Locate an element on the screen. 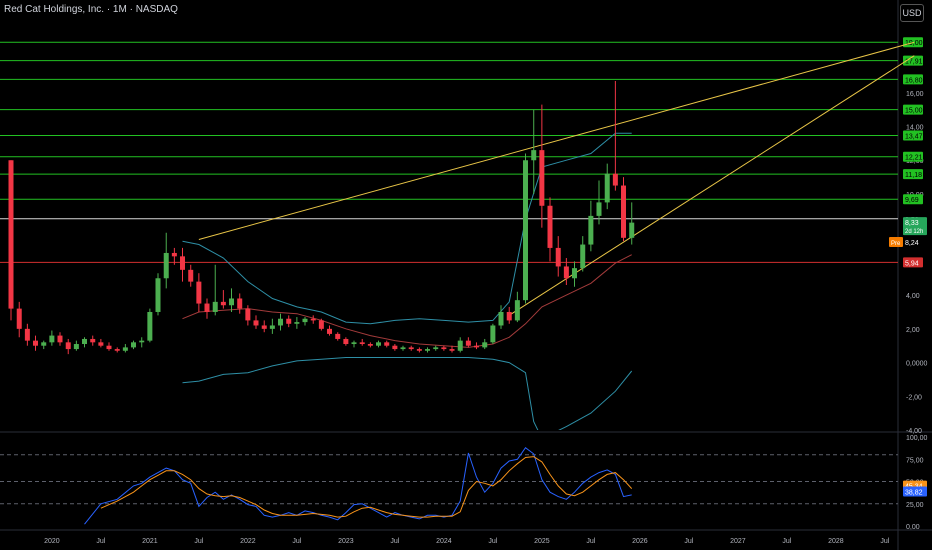 This screenshot has height=550, width=932. price-tick-label: -4,00 is located at coordinates (914, 431).